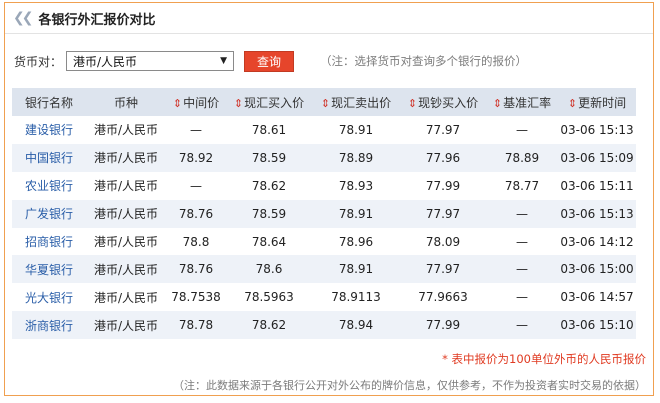  What do you see at coordinates (126, 102) in the screenshot?
I see `column-header-currency: 币种` at bounding box center [126, 102].